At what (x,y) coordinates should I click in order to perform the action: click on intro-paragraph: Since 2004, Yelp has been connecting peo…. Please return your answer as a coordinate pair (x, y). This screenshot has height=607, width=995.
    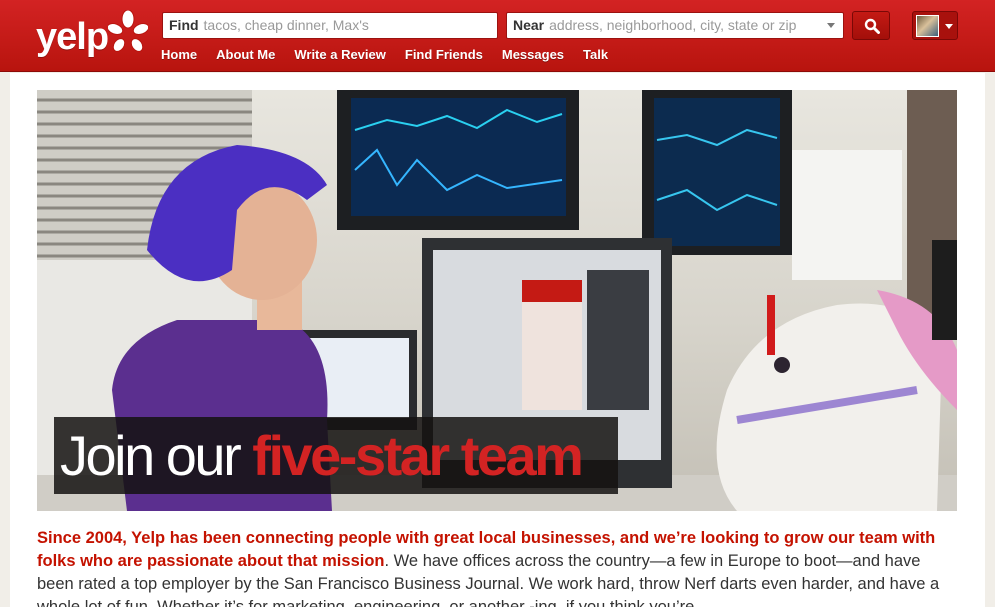
    Looking at the image, I should click on (497, 567).